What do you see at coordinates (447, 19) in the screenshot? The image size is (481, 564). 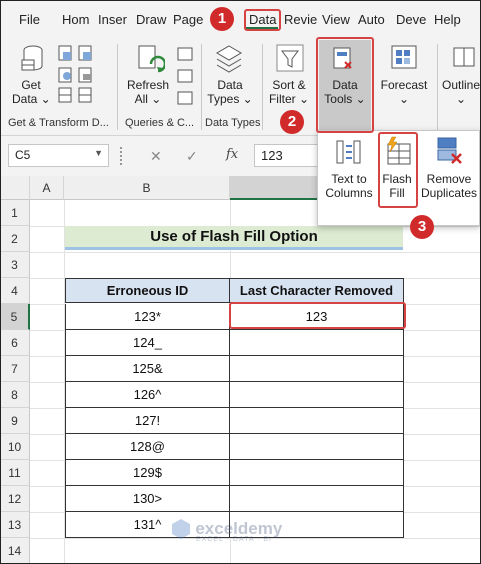 I see `tab-help: Help` at bounding box center [447, 19].